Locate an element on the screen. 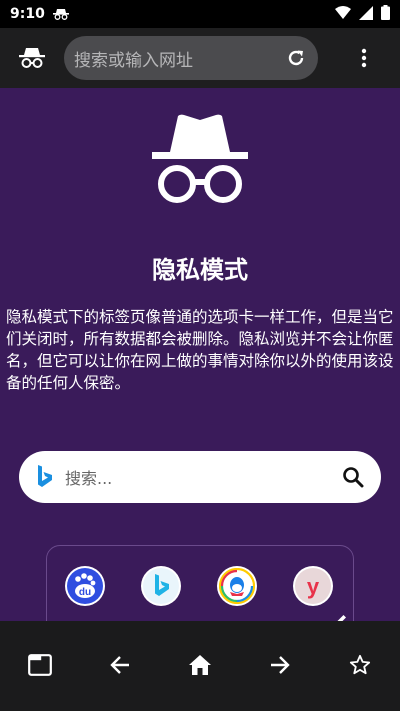 This screenshot has height=711, width=400. incognito-hero-icon is located at coordinates (200, 162).